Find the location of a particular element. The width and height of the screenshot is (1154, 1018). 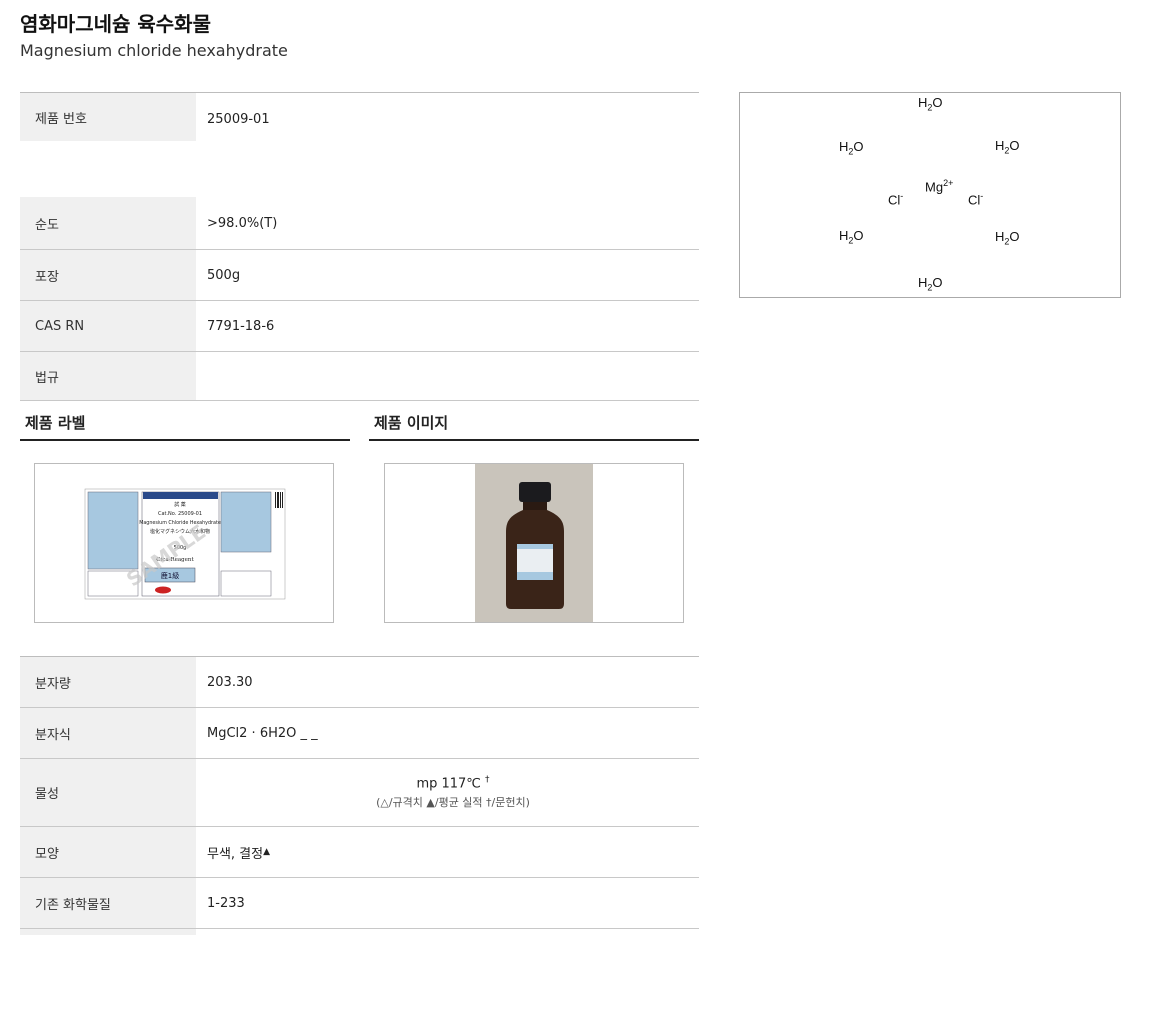

spec-value: 203.30 is located at coordinates (230, 682).